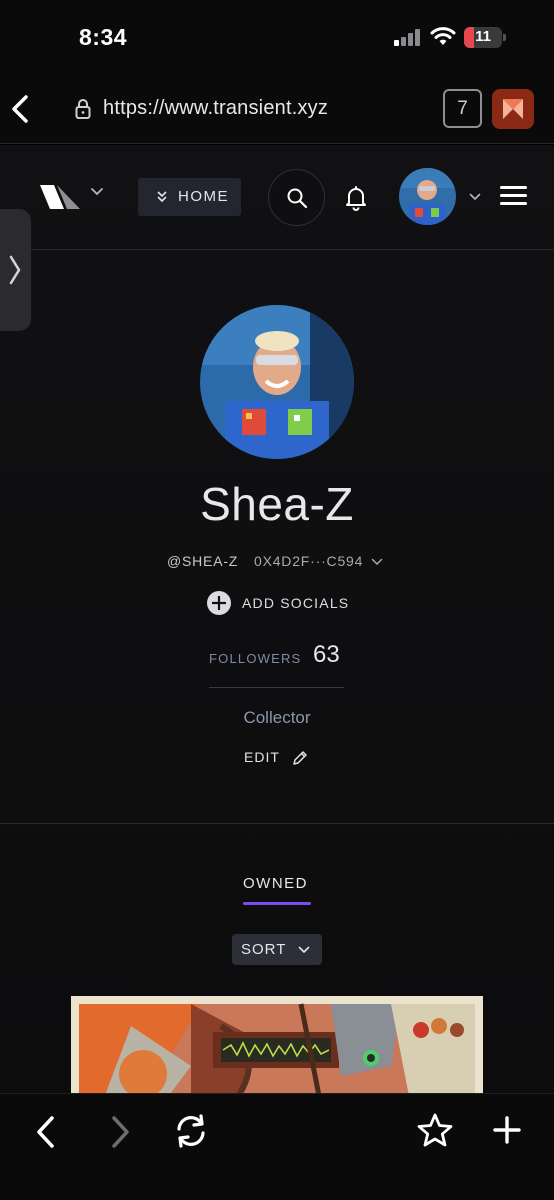 Image resolution: width=554 pixels, height=1200 pixels. I want to click on extension-button, so click(513, 109).